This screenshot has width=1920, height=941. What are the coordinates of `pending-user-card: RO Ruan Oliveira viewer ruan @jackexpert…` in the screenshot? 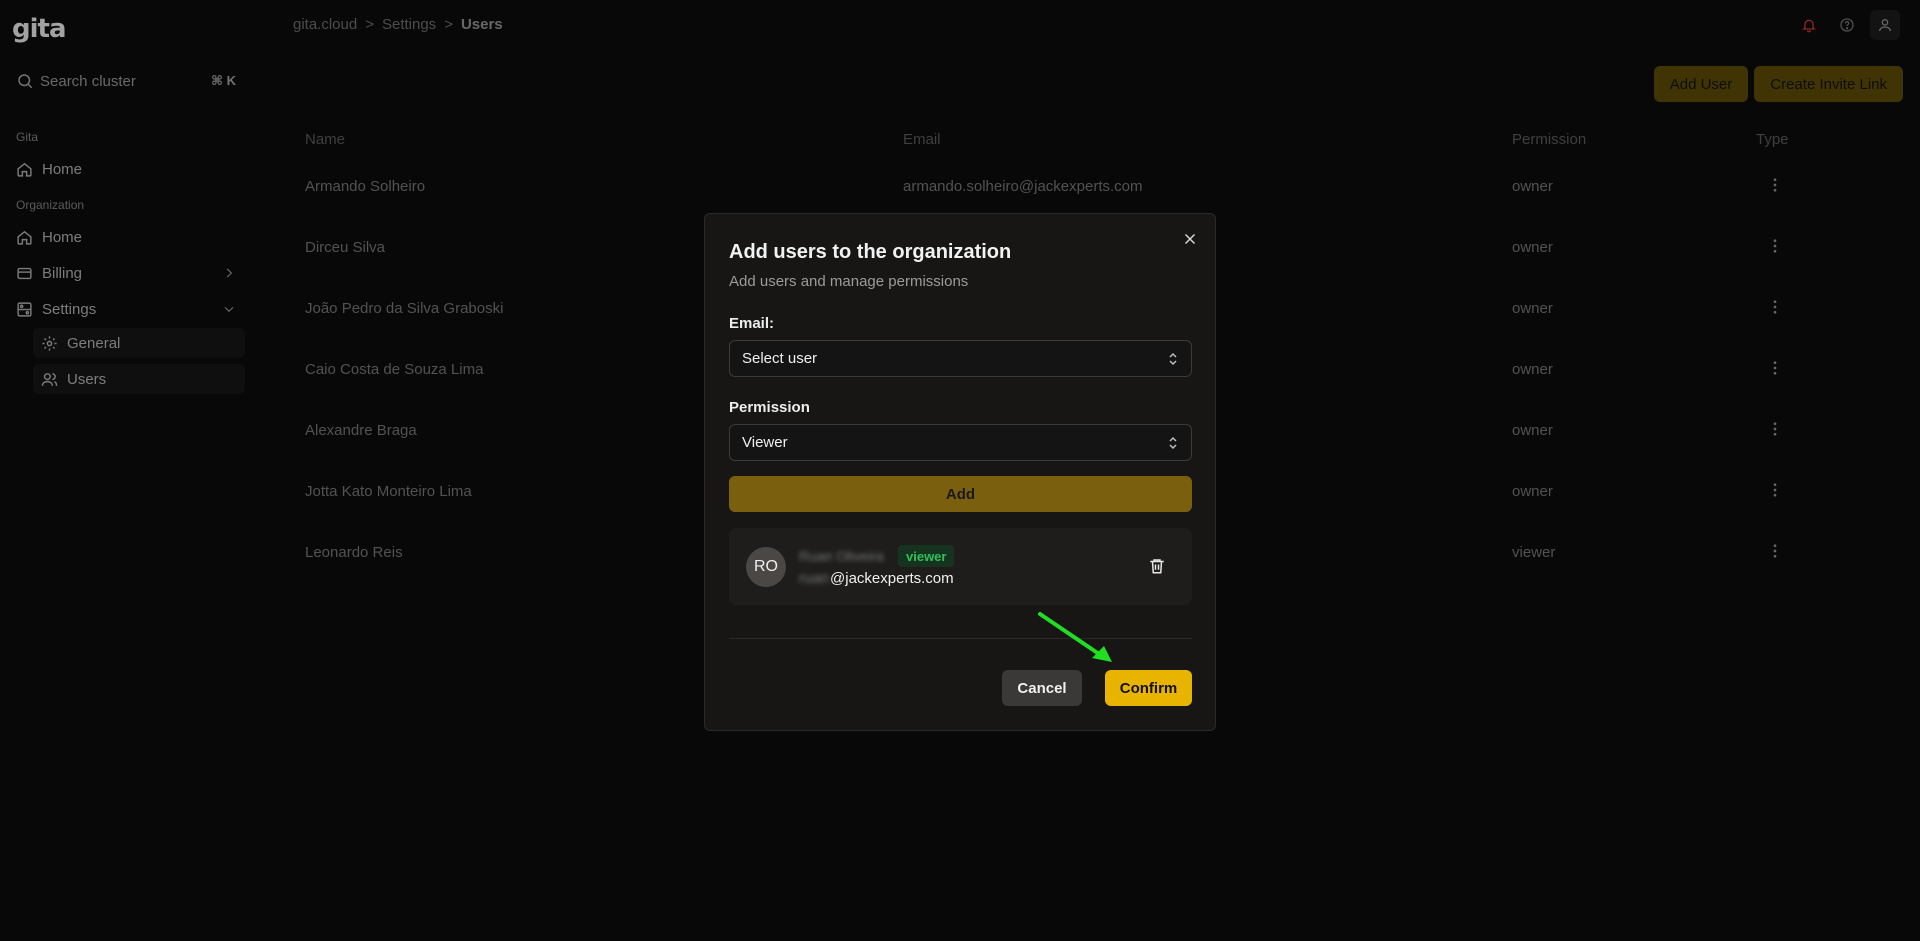 It's located at (960, 566).